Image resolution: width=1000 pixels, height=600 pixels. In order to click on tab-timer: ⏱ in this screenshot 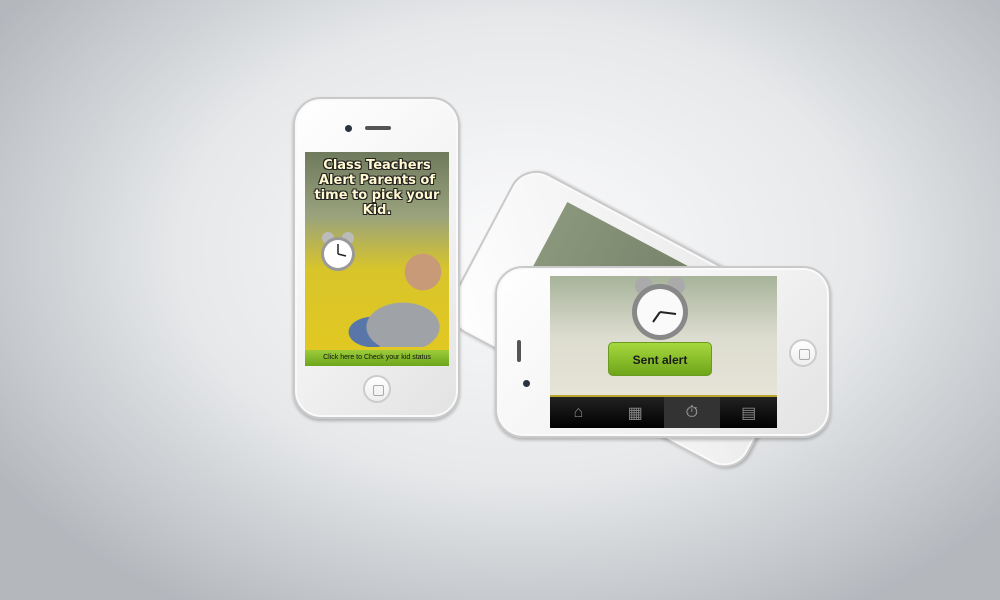, I will do `click(692, 412)`.